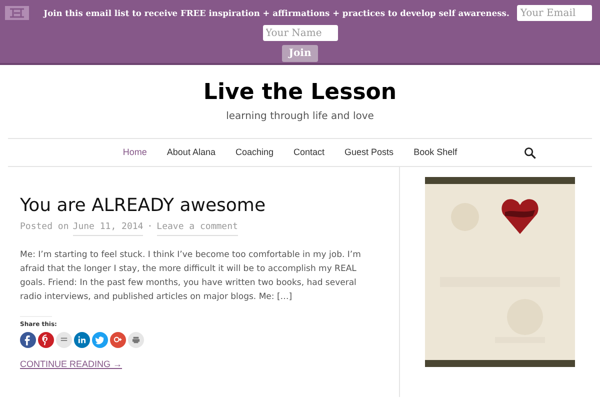  I want to click on nav-link: Book Shelf, so click(436, 153).